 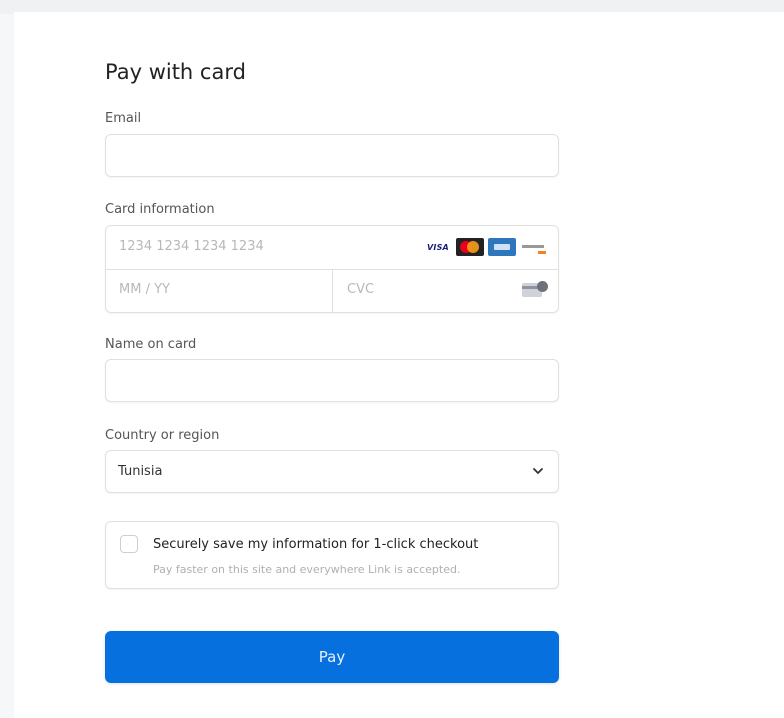 I want to click on card-number-placeholder: 1234 1234 1234 1234, so click(x=191, y=246).